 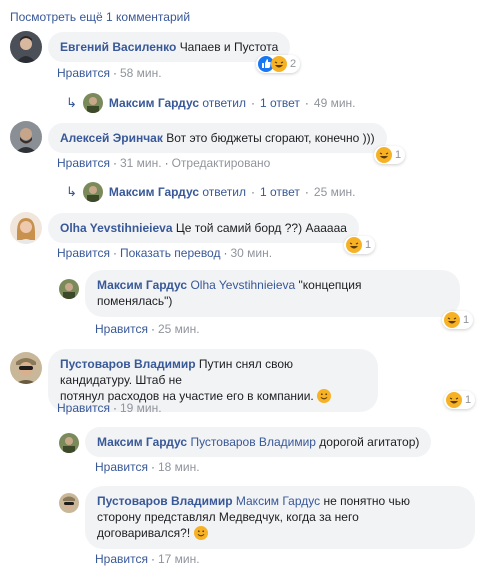 I want to click on comment-actions: Нравится · 18 мин., so click(x=147, y=467).